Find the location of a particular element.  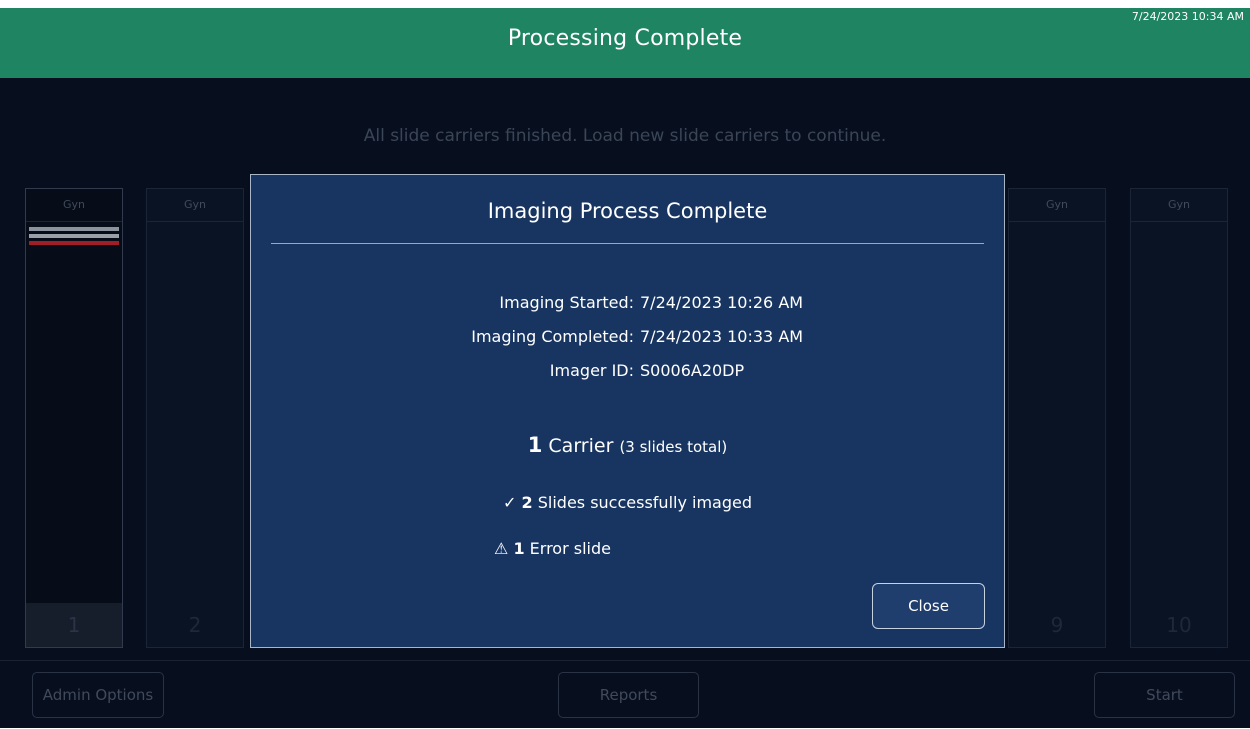

imager-id-label: Imager ID: is located at coordinates (591, 370).